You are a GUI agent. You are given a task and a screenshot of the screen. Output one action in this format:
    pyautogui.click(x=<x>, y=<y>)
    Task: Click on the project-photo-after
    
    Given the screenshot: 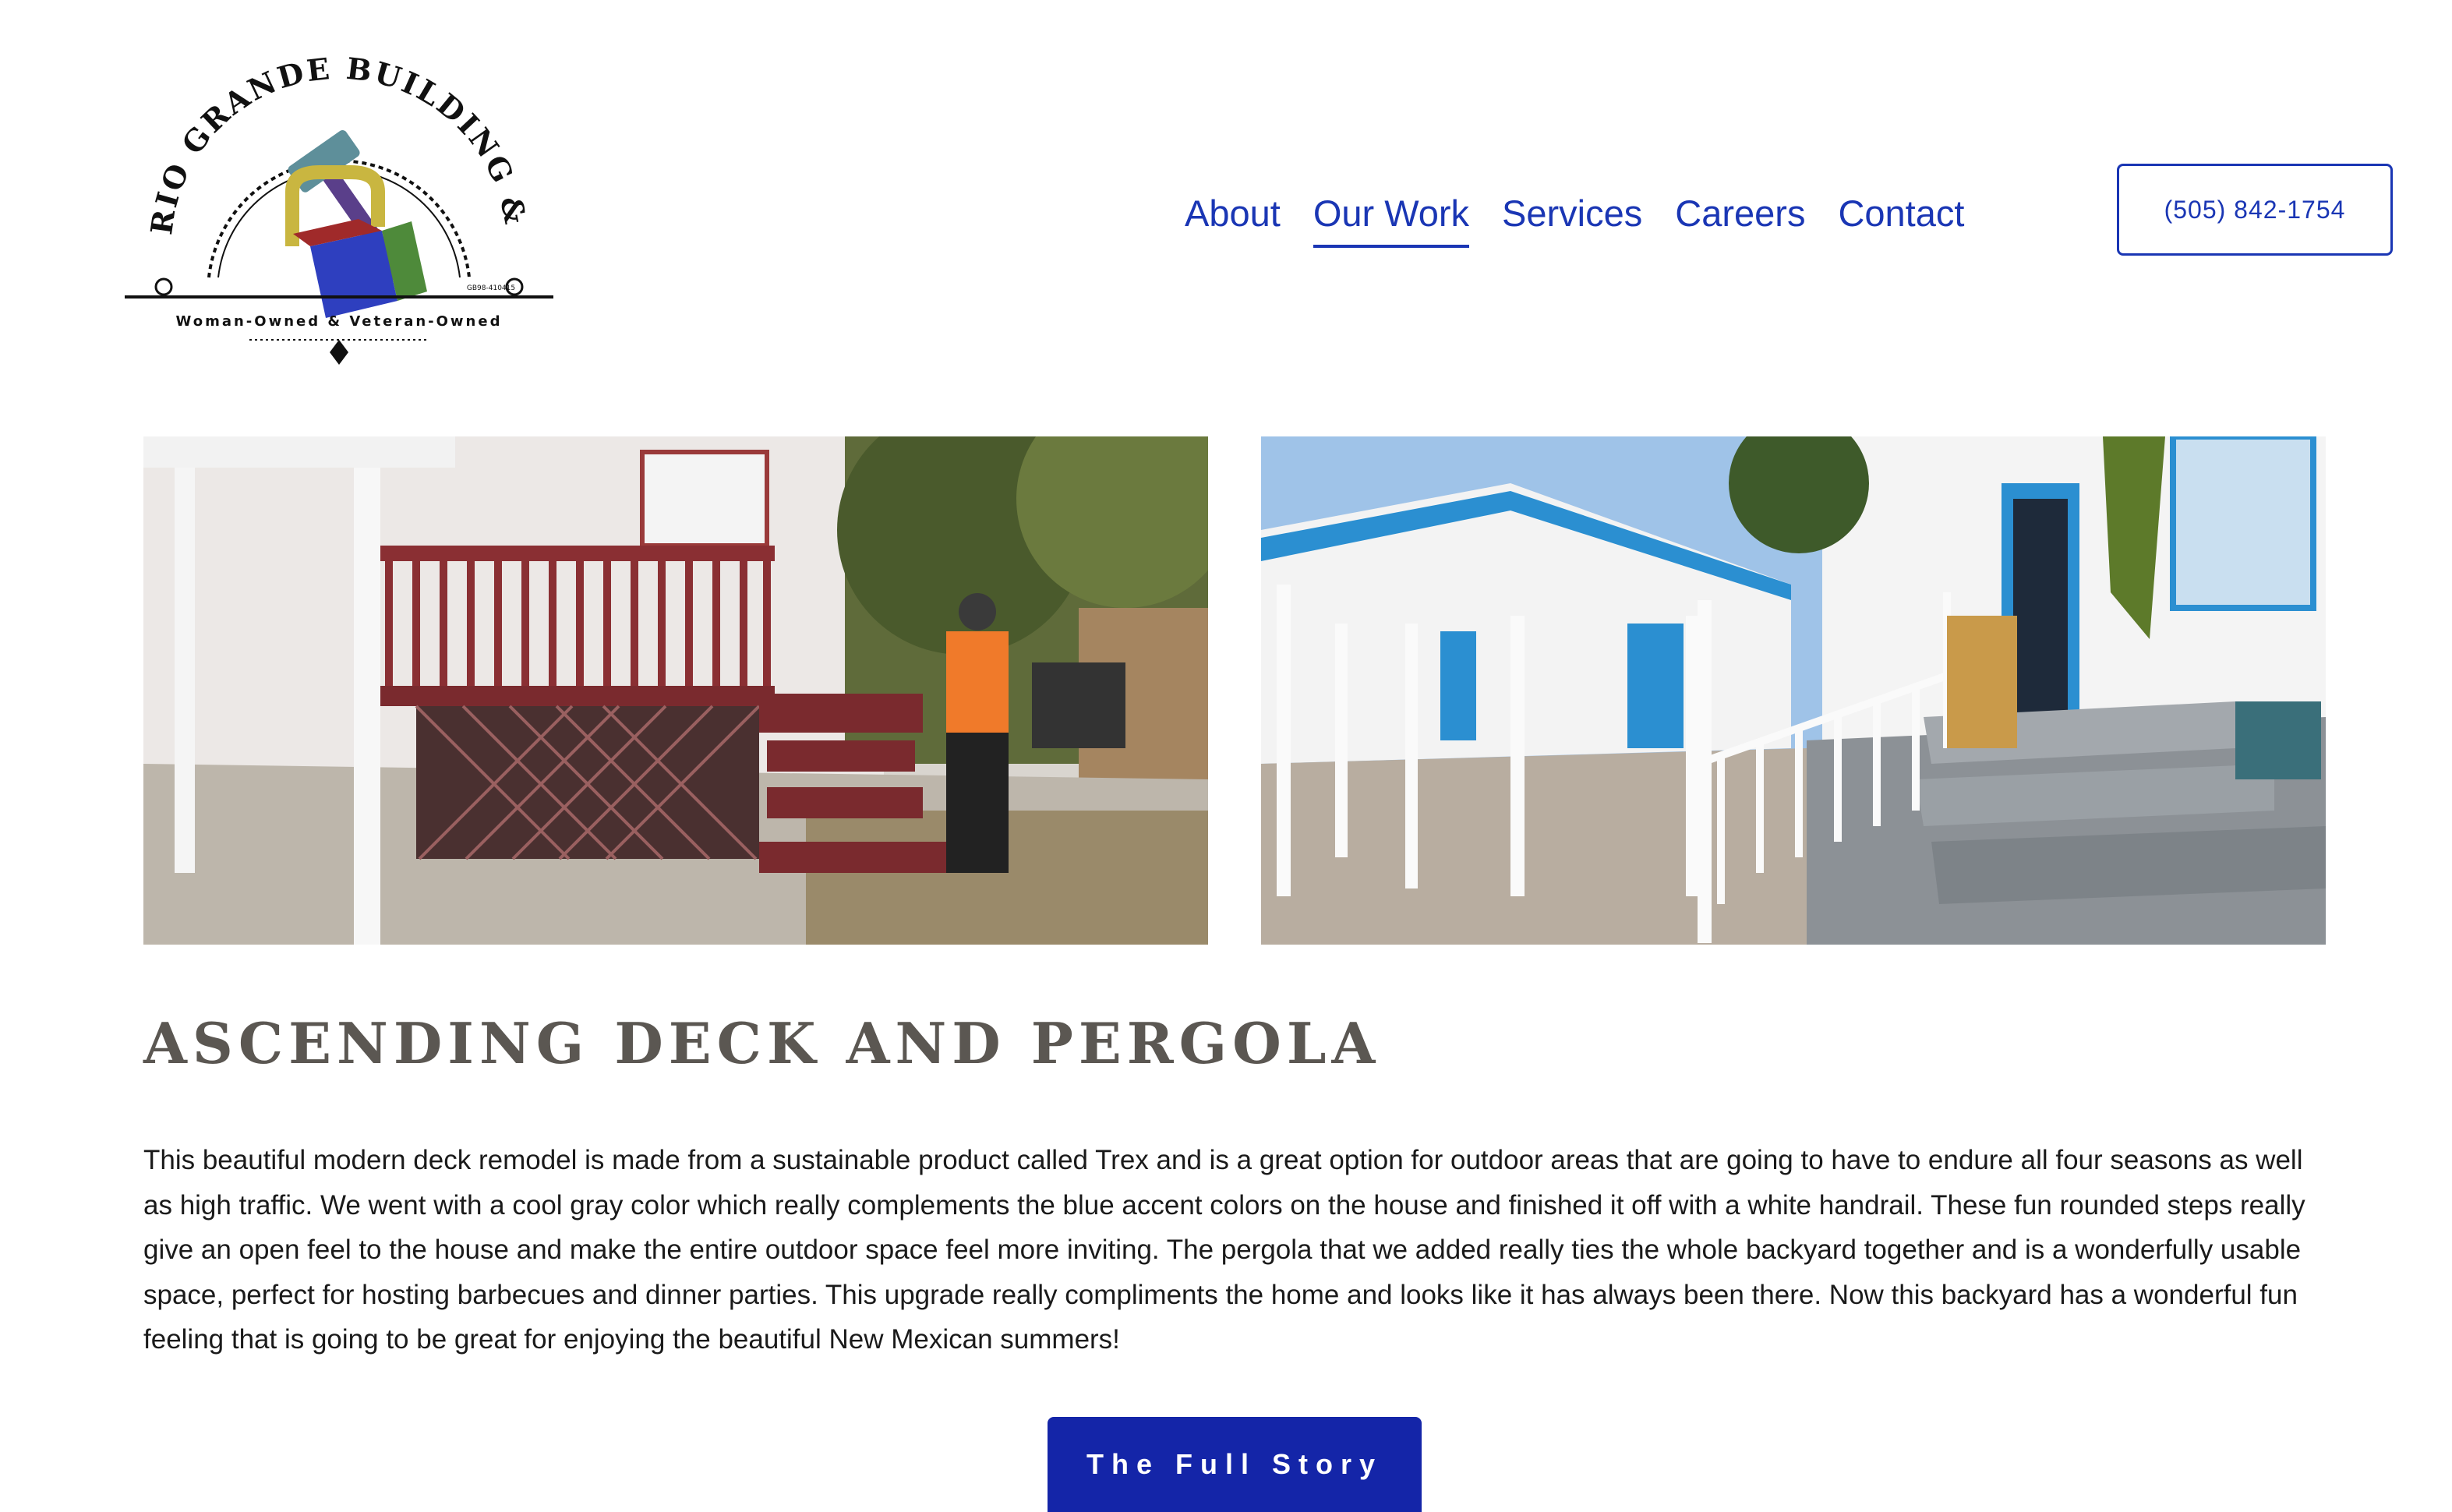 What is the action you would take?
    pyautogui.click(x=1794, y=690)
    